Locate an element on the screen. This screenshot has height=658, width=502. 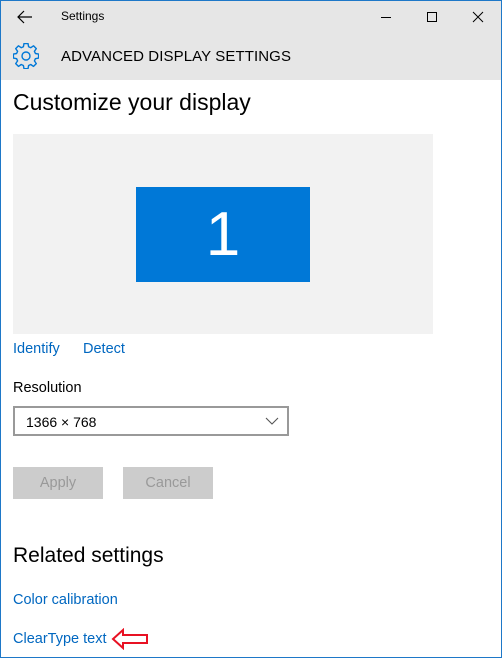
title-bar: Settings is located at coordinates (251, 17).